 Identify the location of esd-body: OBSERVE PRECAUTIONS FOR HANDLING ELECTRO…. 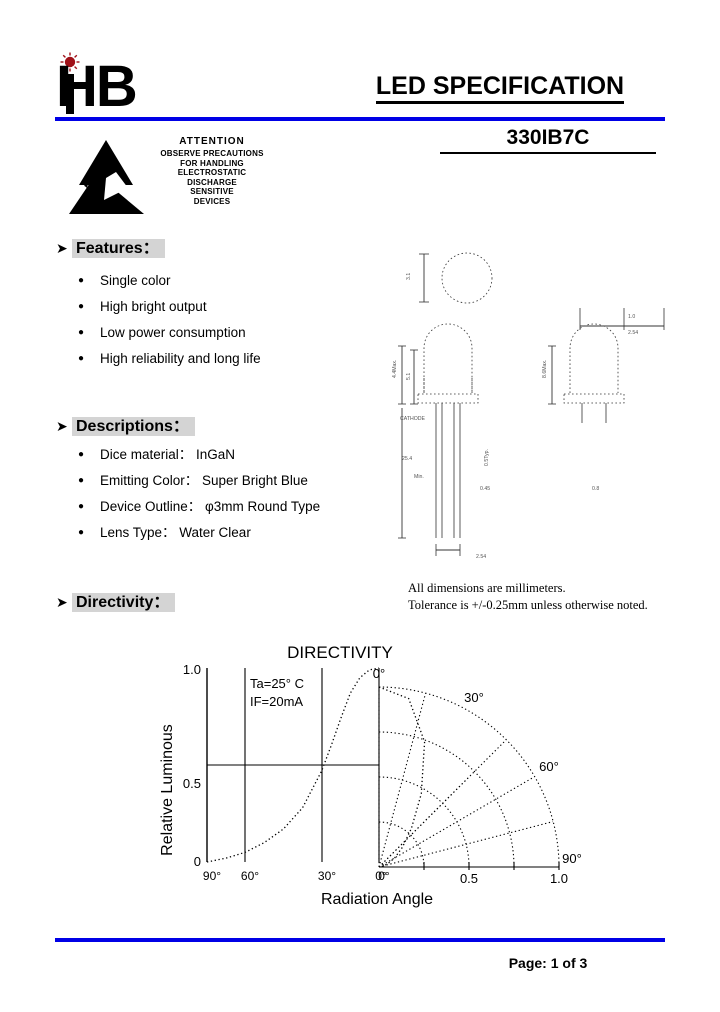
(212, 177).